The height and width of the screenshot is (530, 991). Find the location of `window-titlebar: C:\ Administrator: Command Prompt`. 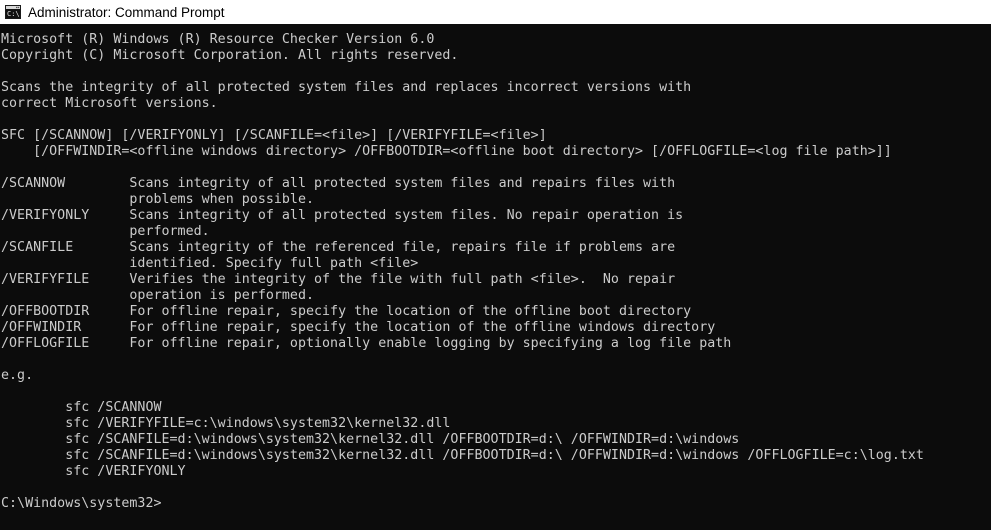

window-titlebar: C:\ Administrator: Command Prompt is located at coordinates (495, 12).